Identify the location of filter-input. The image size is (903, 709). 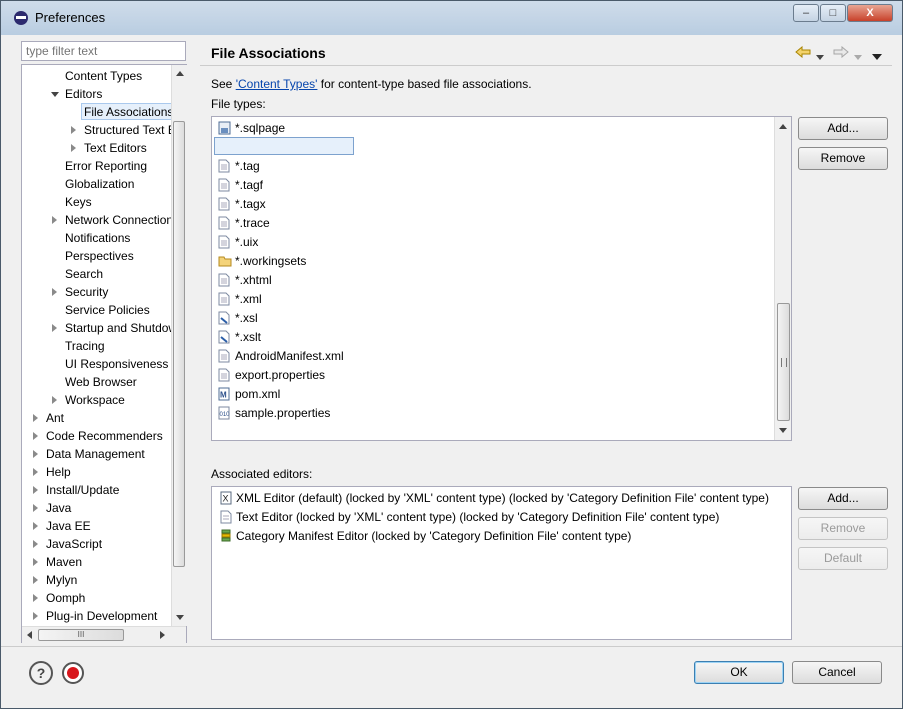
(103, 51).